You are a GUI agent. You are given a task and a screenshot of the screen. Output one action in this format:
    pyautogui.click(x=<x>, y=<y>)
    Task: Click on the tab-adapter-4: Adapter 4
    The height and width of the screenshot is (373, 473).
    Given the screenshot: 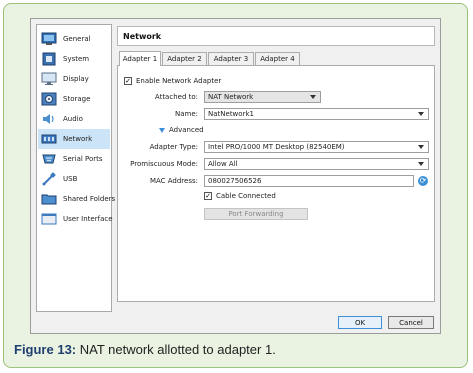 What is the action you would take?
    pyautogui.click(x=277, y=58)
    